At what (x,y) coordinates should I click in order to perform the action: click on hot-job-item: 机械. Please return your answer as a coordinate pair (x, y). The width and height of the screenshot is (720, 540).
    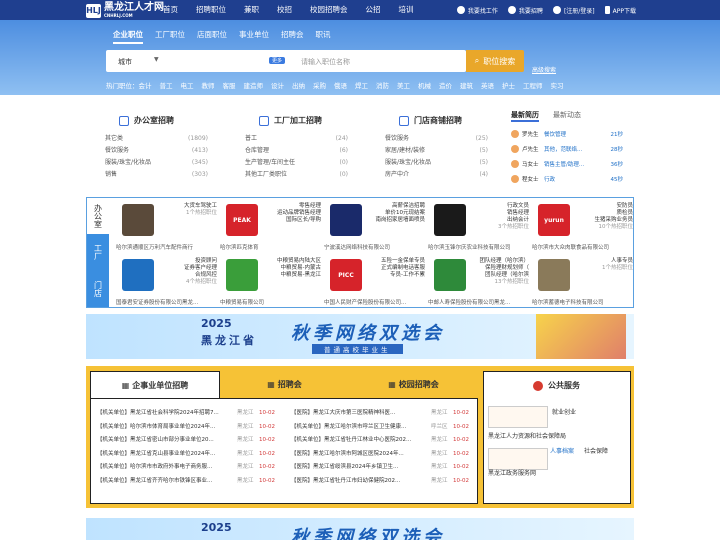
    Looking at the image, I should click on (424, 85).